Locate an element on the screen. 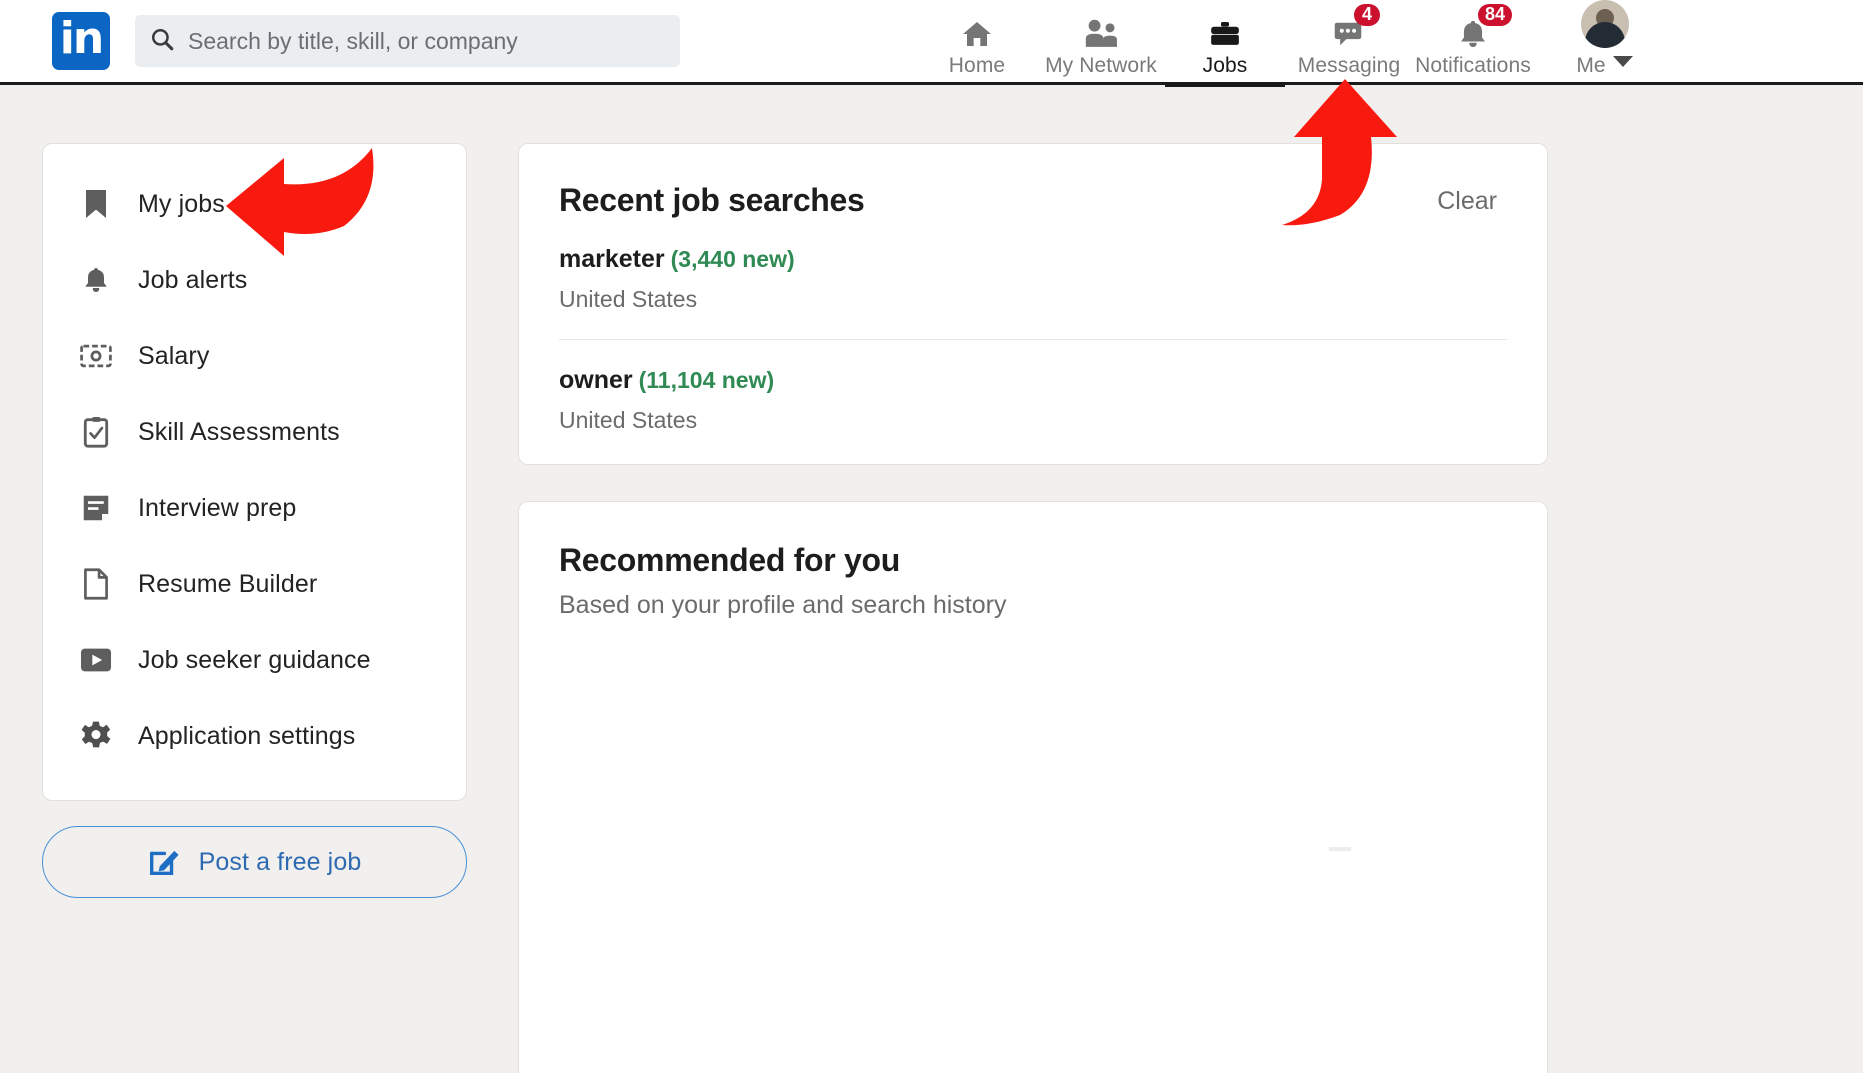  recent-job-searches-title: Recent job searches is located at coordinates (712, 200).